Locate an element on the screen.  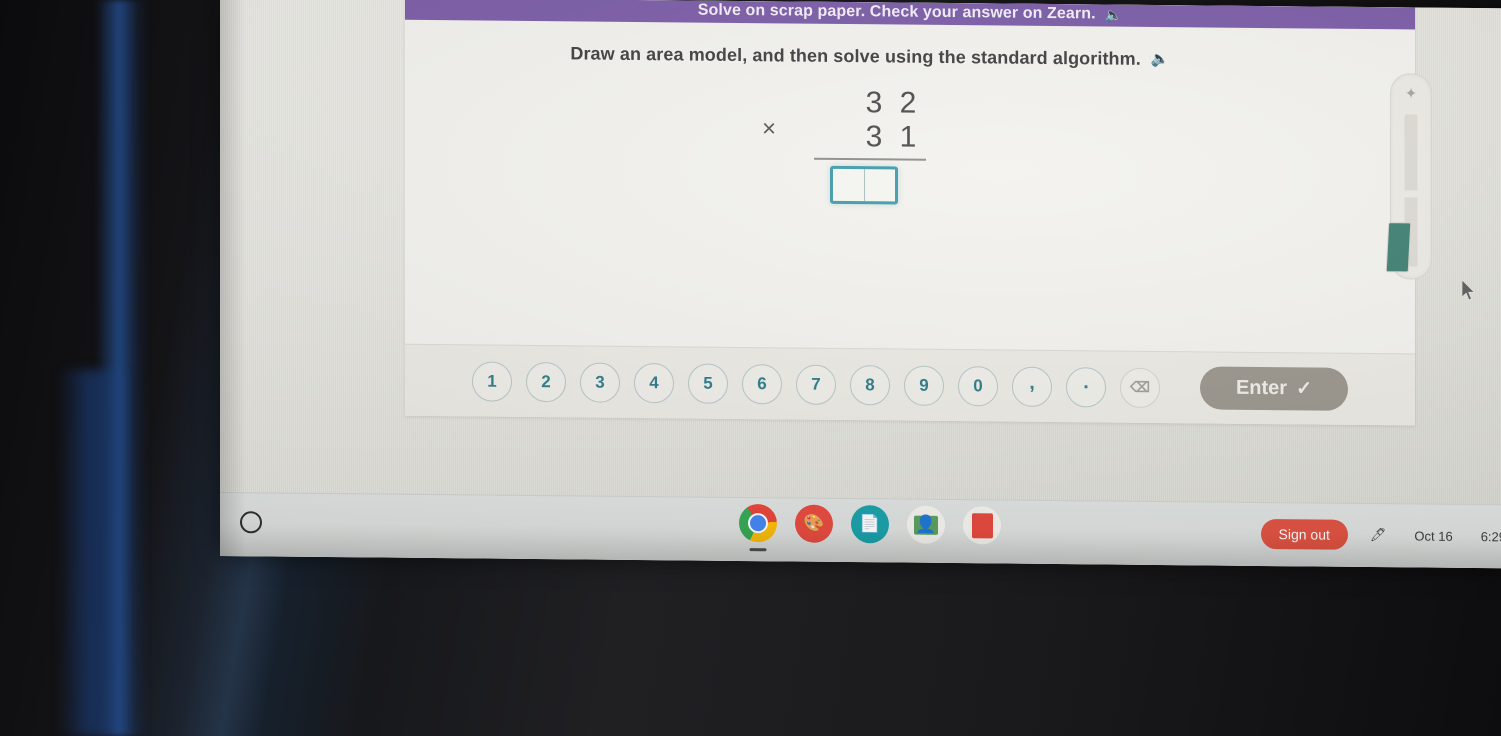
docs-icon is located at coordinates (982, 525).